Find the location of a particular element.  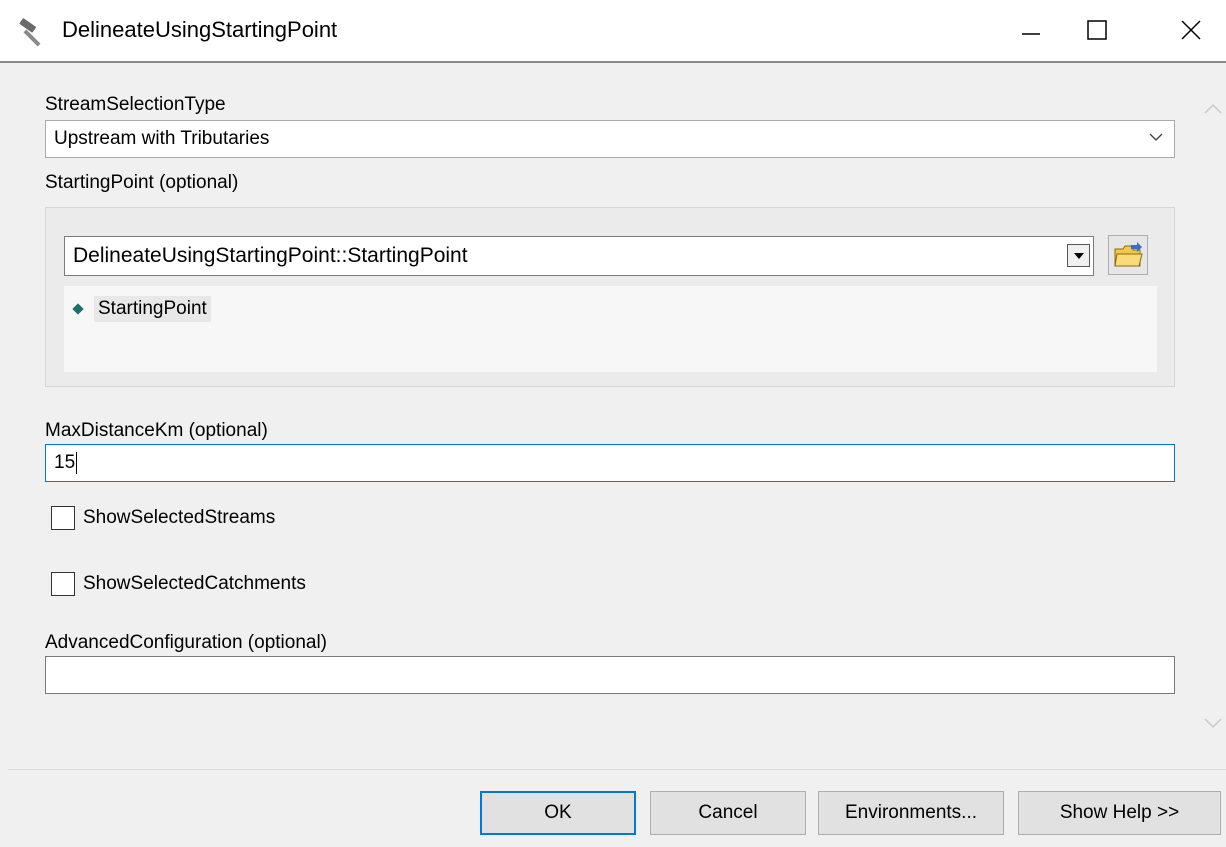

point-icon is located at coordinates (78, 309).